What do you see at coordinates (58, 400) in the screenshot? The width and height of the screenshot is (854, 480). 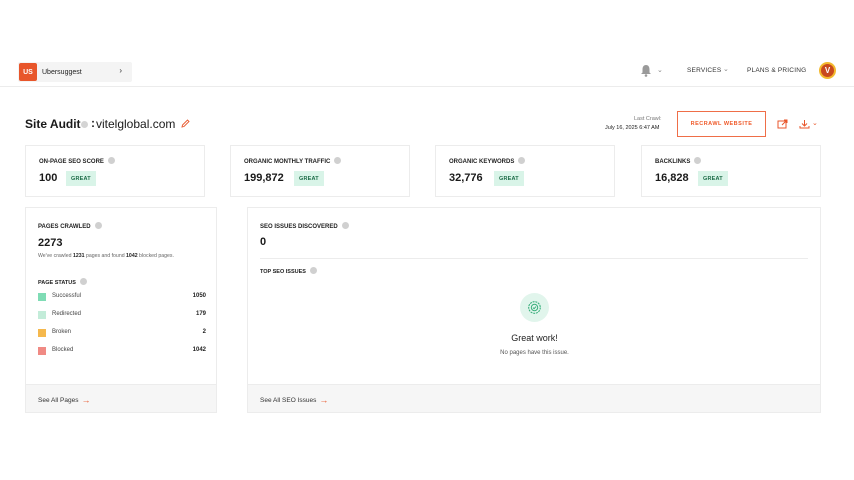 I see `link-label: See All Pages` at bounding box center [58, 400].